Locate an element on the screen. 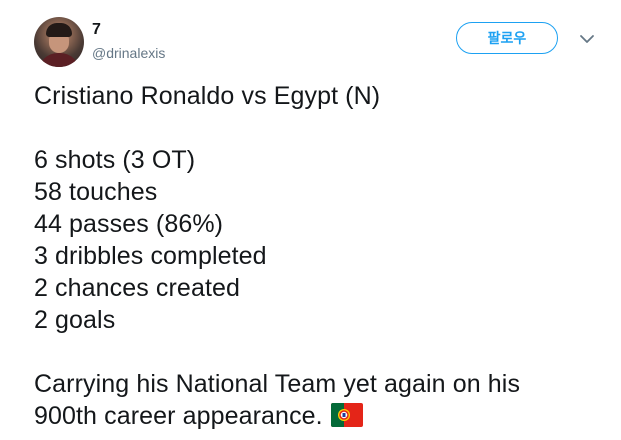 This screenshot has height=440, width=621. stat-line: 3 dribbles completed is located at coordinates (150, 256).